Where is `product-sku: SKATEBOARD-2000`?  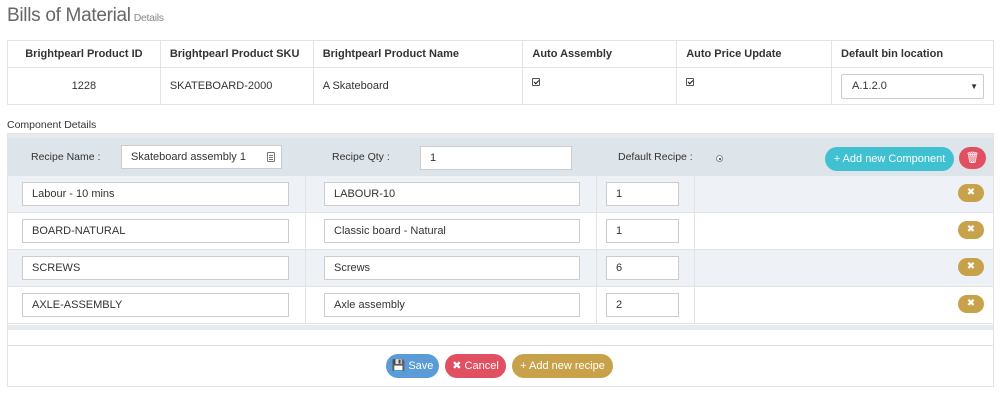
product-sku: SKATEBOARD-2000 is located at coordinates (237, 86).